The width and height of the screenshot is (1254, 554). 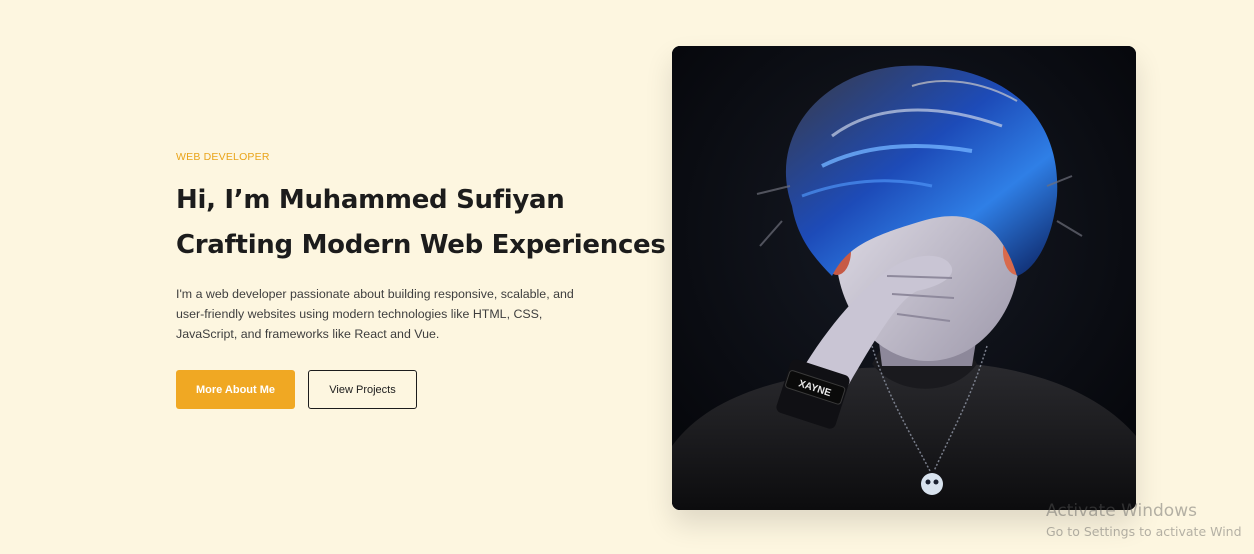 What do you see at coordinates (235, 389) in the screenshot?
I see `more-about-me-button: More About Me` at bounding box center [235, 389].